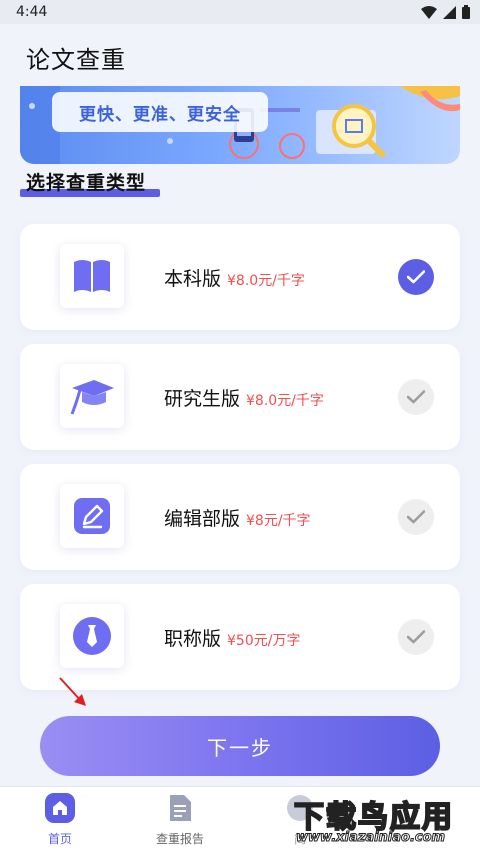  Describe the element at coordinates (179, 839) in the screenshot. I see `nav-label: 查重报告` at that location.